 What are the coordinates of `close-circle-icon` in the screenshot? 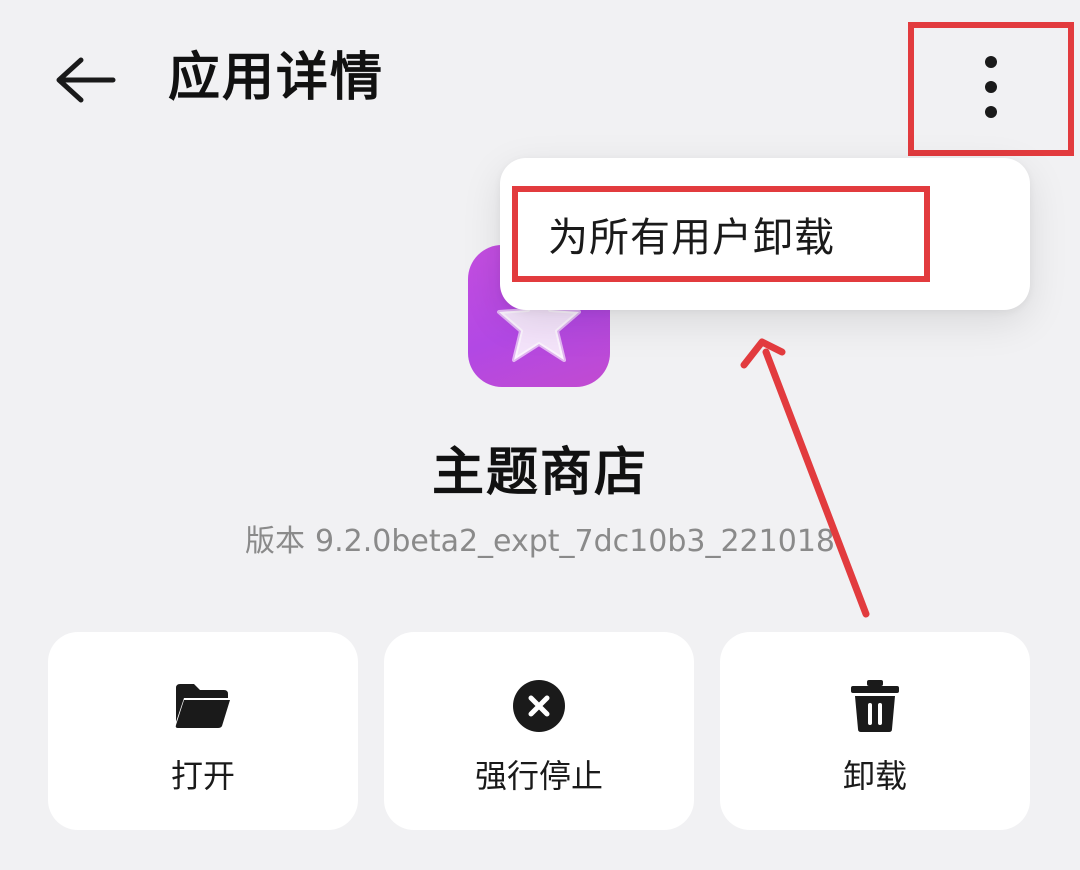 It's located at (539, 706).